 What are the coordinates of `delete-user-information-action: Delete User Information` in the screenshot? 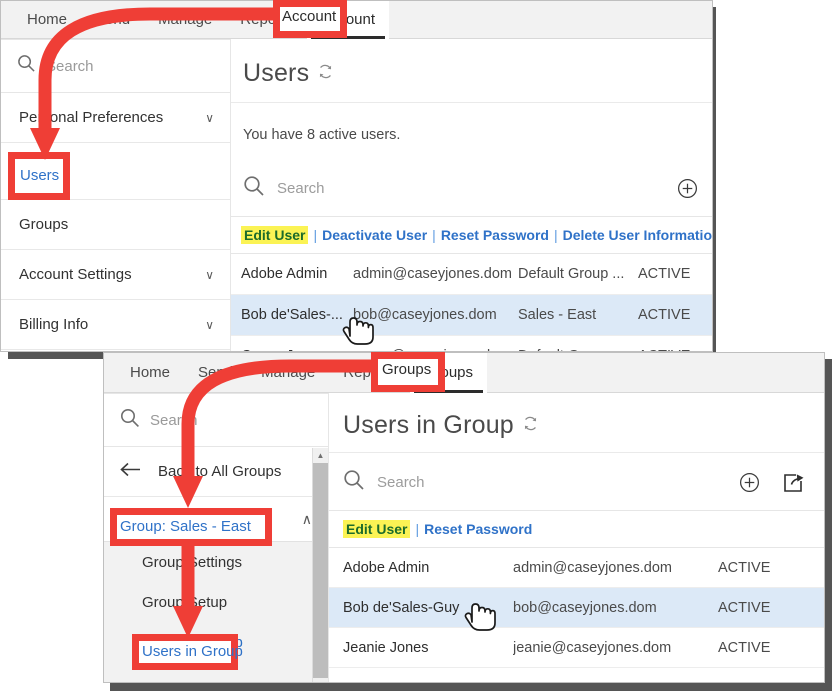 It's located at (637, 235).